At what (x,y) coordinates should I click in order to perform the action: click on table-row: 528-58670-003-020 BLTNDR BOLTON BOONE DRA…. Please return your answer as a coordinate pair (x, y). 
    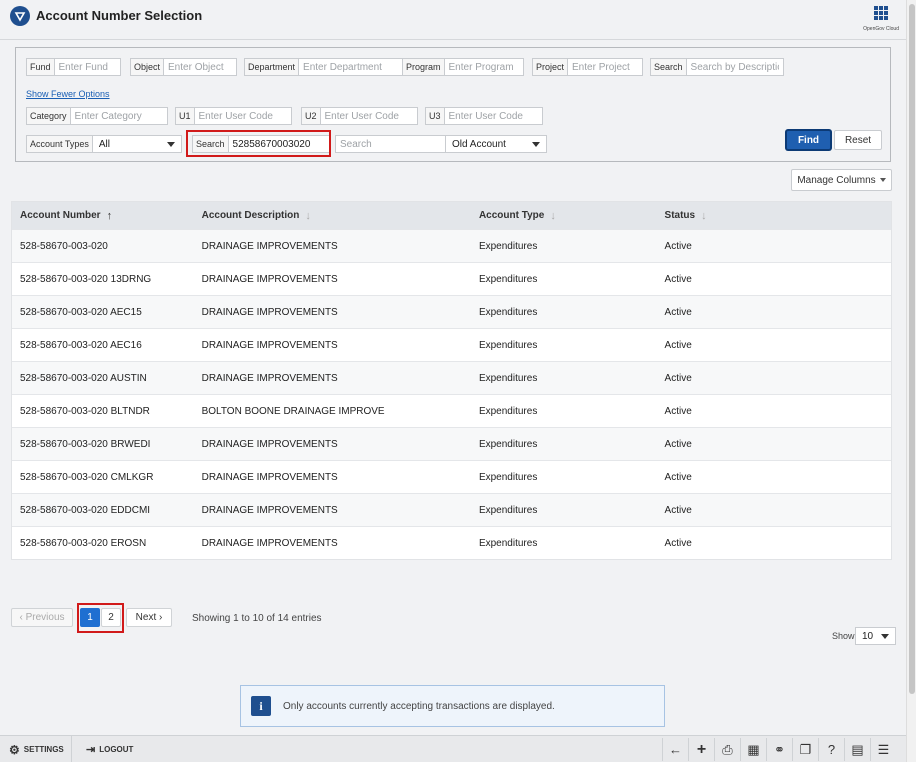
    Looking at the image, I should click on (451, 410).